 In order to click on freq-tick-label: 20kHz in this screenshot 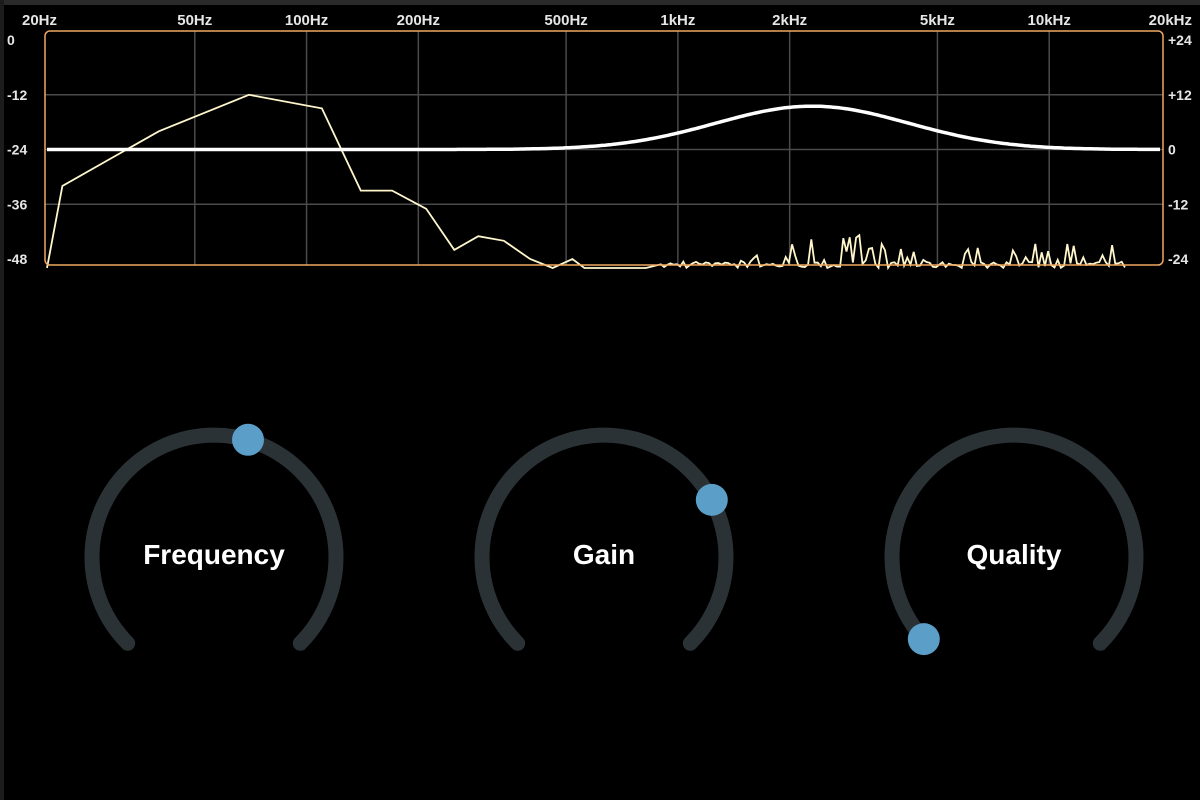, I will do `click(1170, 20)`.